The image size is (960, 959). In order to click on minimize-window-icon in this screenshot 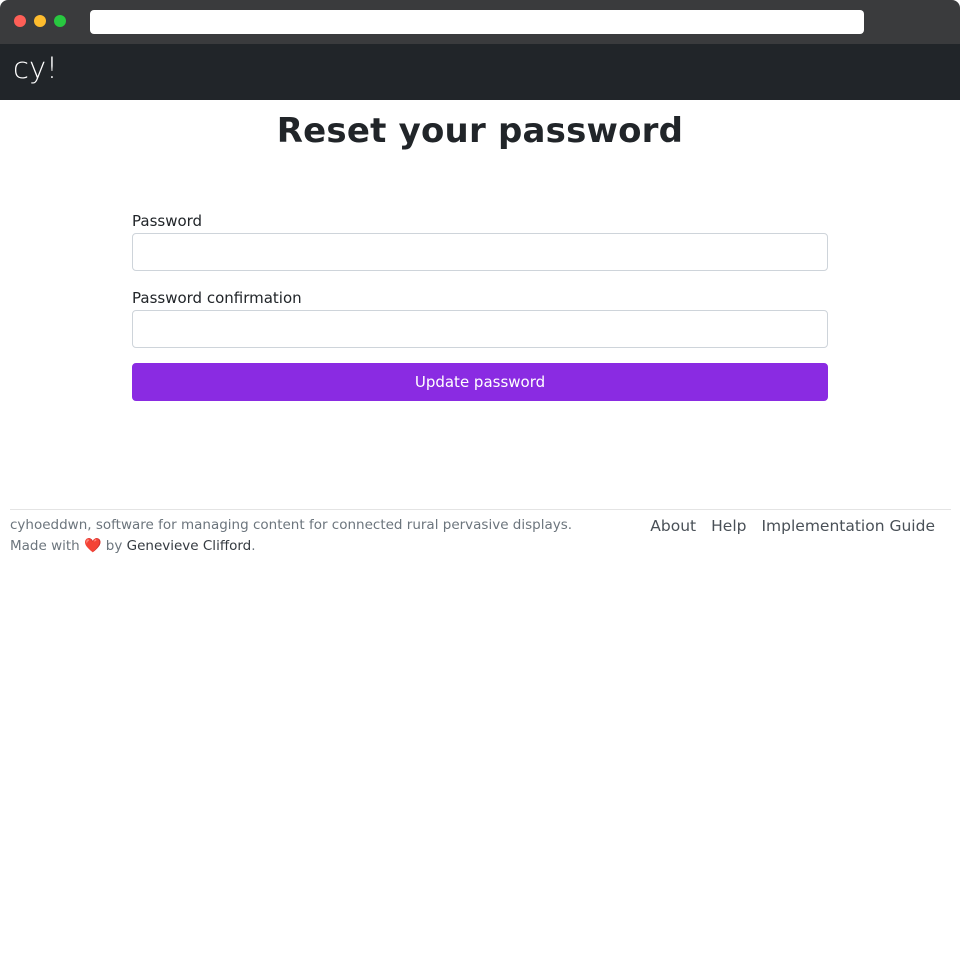, I will do `click(40, 21)`.